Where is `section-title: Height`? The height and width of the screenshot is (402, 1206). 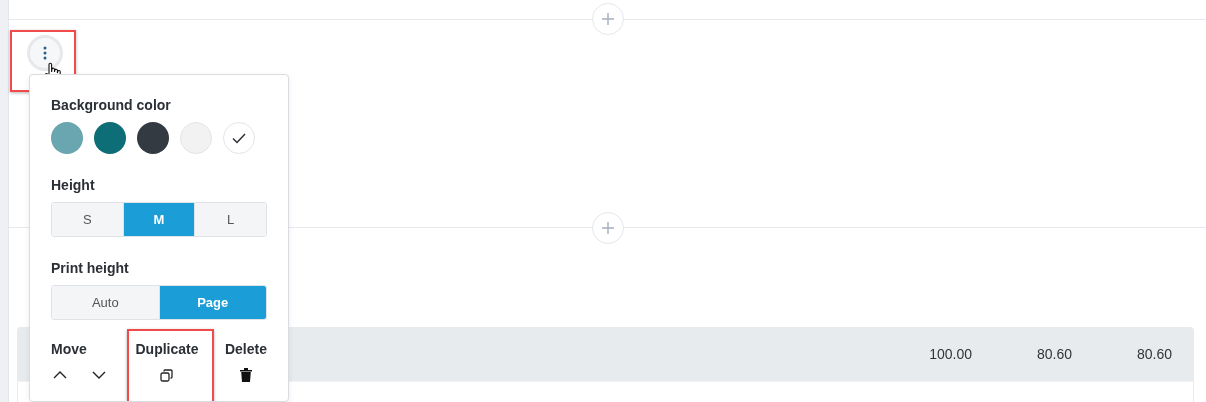
section-title: Height is located at coordinates (73, 185).